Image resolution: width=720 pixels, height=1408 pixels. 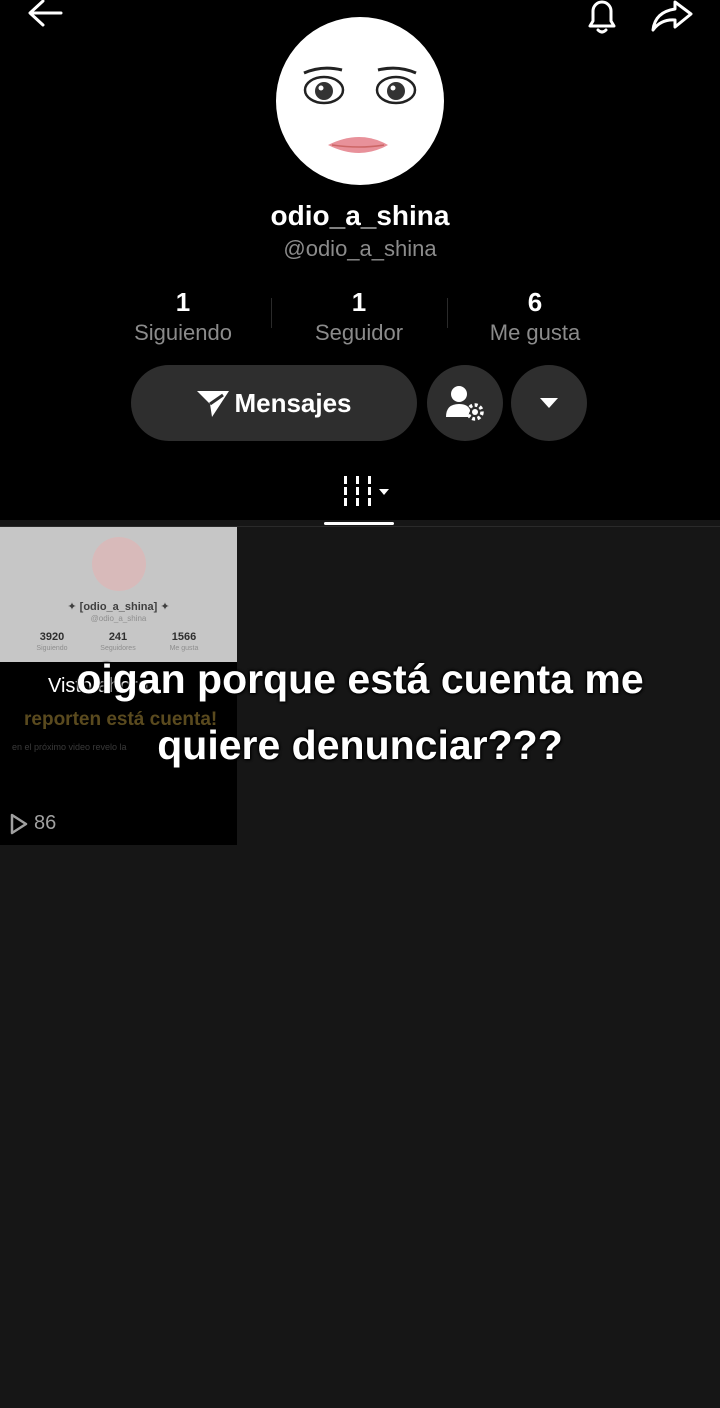 I want to click on thumbnail-handle: @odio_a_shina, so click(x=118, y=618).